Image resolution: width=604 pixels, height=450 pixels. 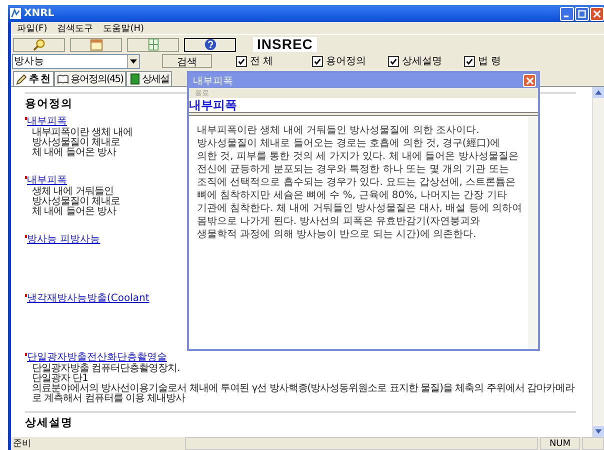 I want to click on filter-label: 법 령, so click(x=490, y=61).